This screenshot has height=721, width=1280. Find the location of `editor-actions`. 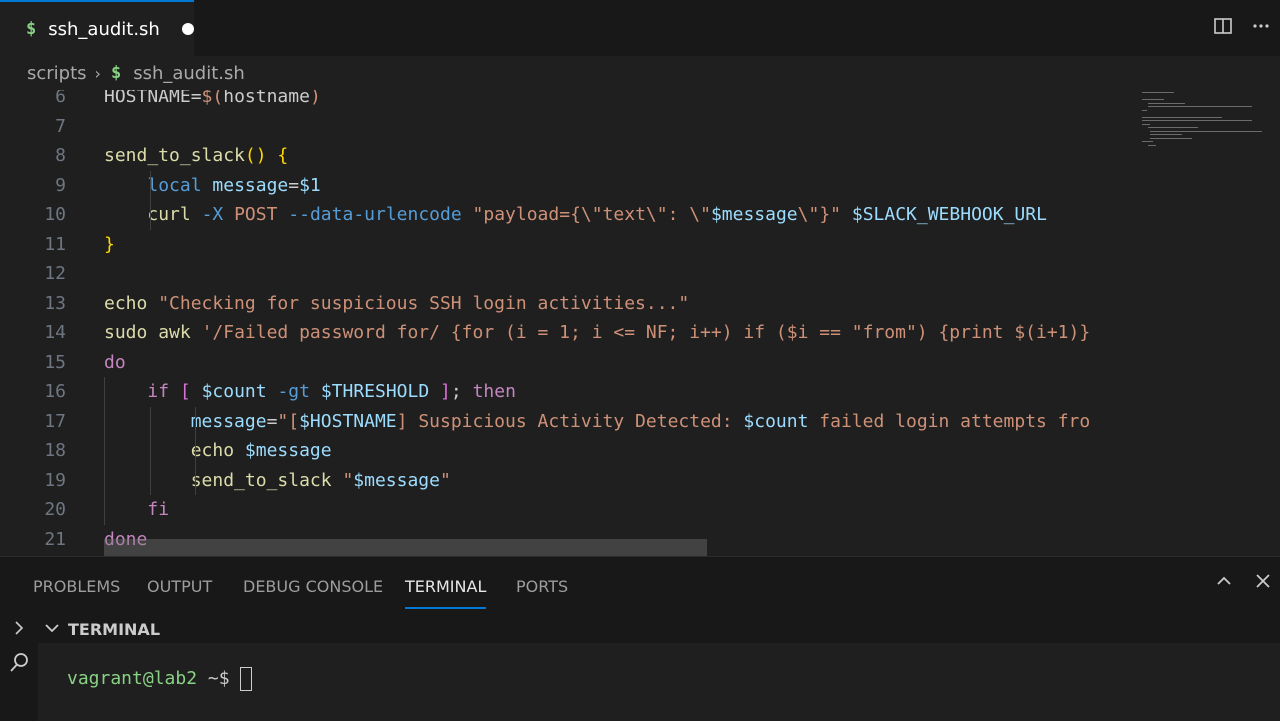

editor-actions is located at coordinates (1242, 28).